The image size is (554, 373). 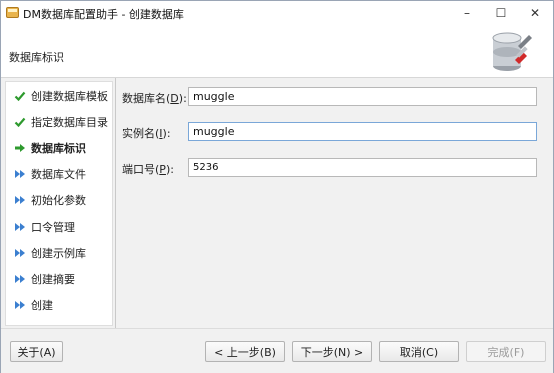 I want to click on sidebar-item-summary: 创建摘要, so click(x=44, y=279).